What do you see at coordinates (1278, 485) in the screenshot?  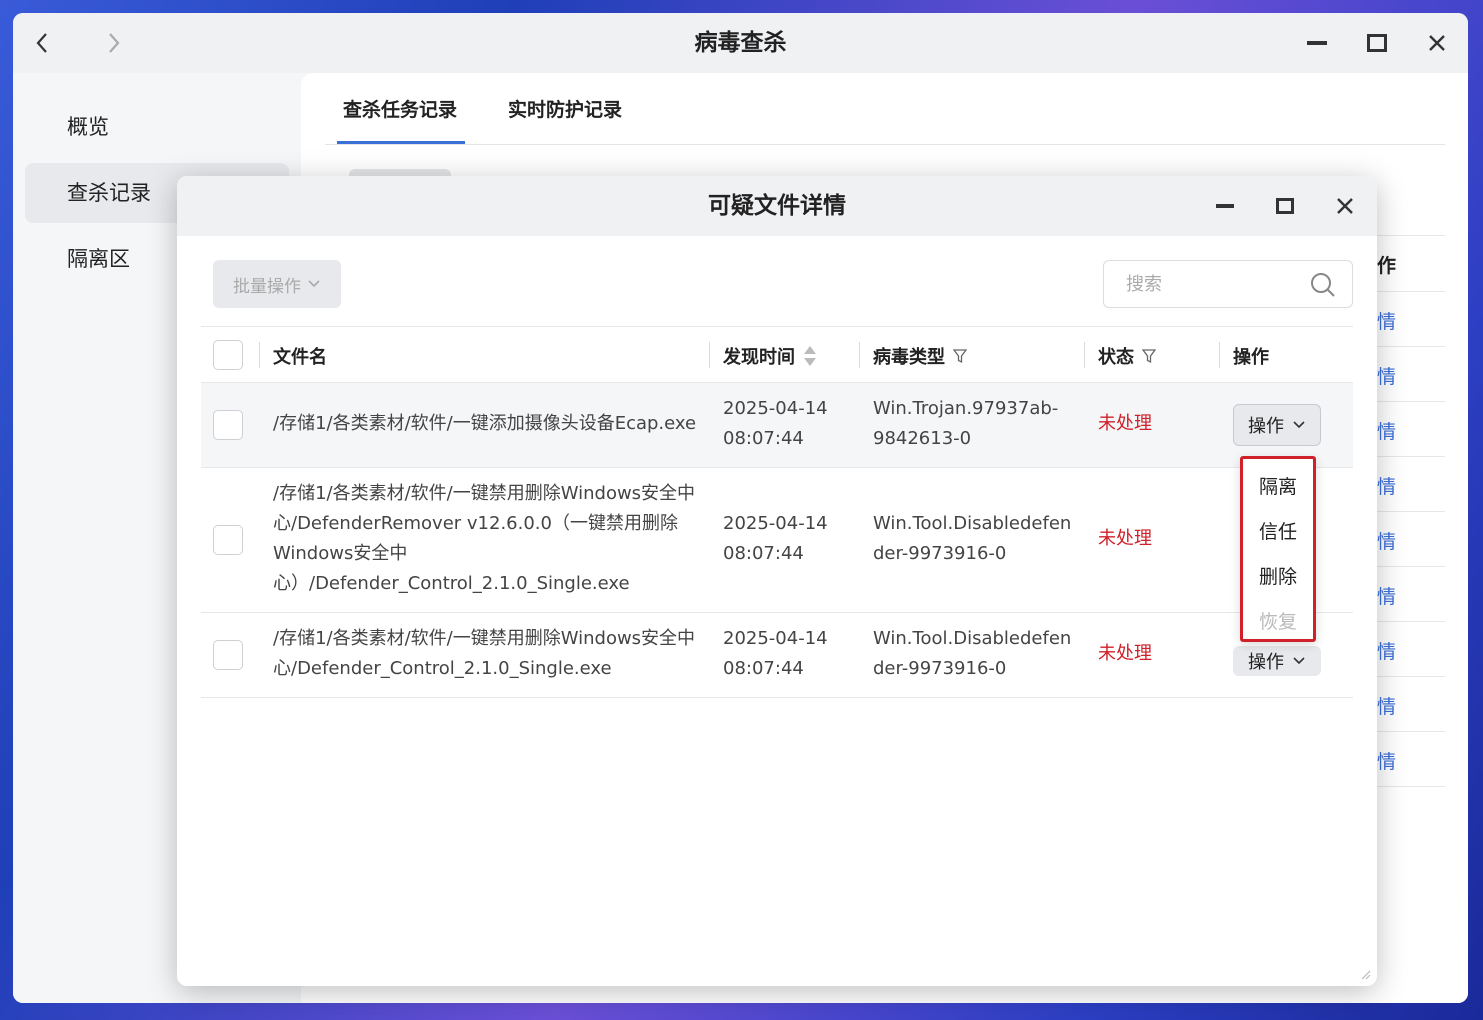 I see `menu-item-quarantine: 隔离` at bounding box center [1278, 485].